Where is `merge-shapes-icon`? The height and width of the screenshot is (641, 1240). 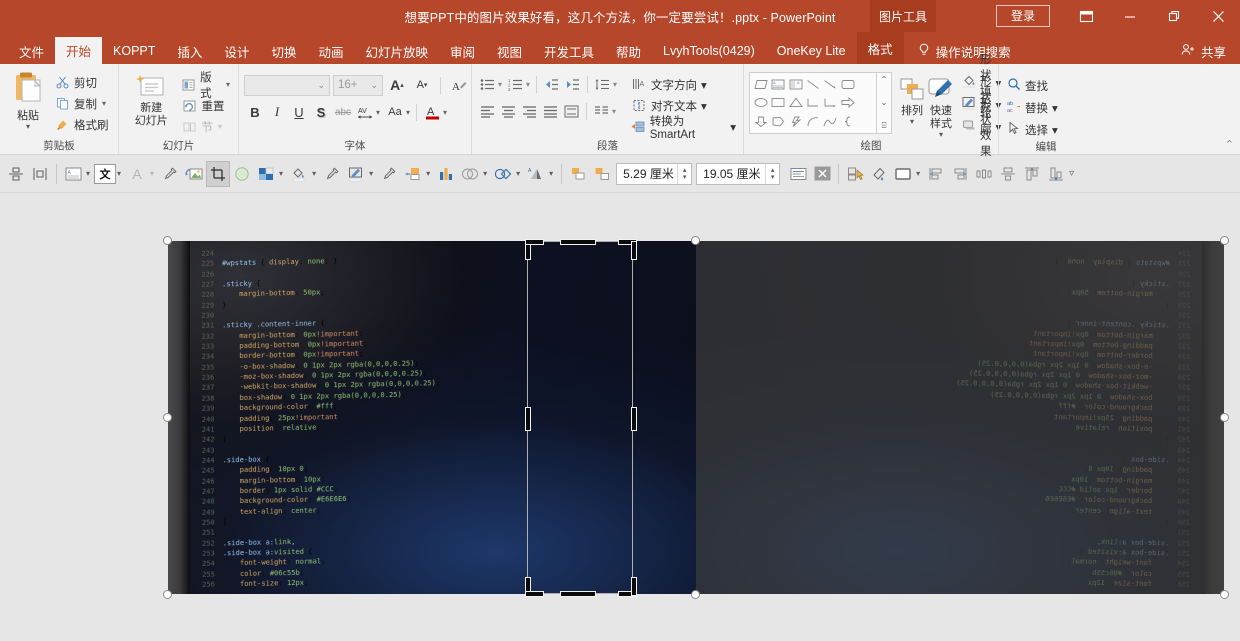
merge-shapes-icon is located at coordinates (470, 174).